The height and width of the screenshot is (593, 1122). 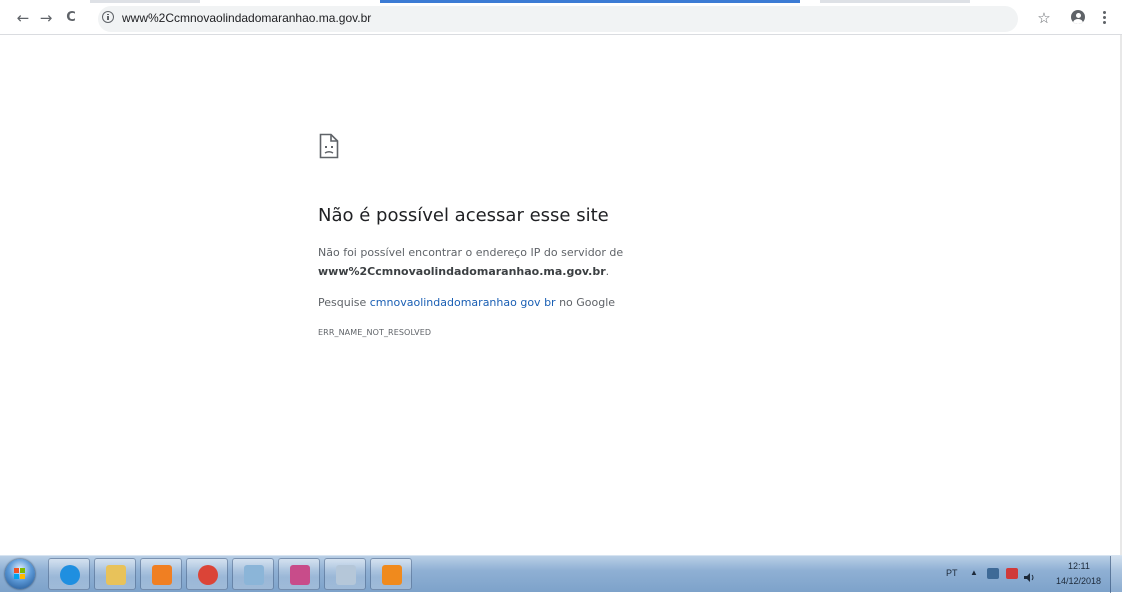 What do you see at coordinates (463, 215) in the screenshot?
I see `error-title: Não é possível acessar esse site` at bounding box center [463, 215].